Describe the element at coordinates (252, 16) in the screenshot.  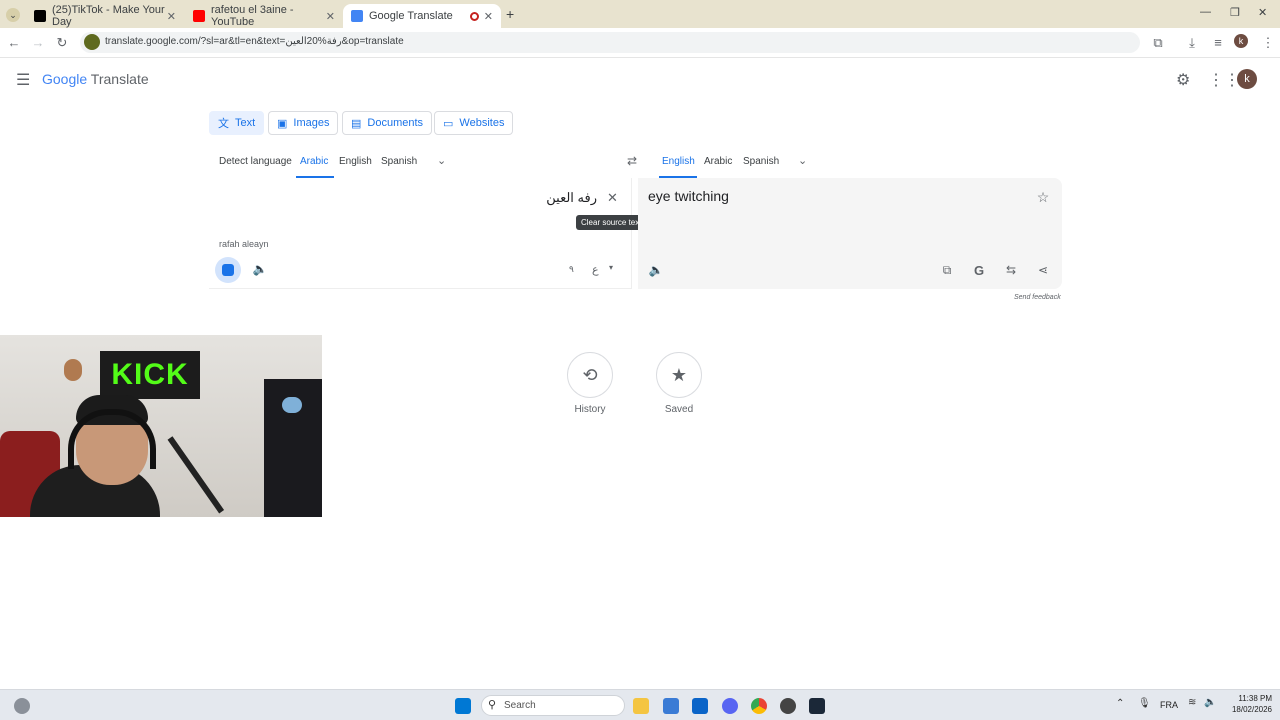
I see `tab-title: rafetou el 3aine - YouTube` at that location.